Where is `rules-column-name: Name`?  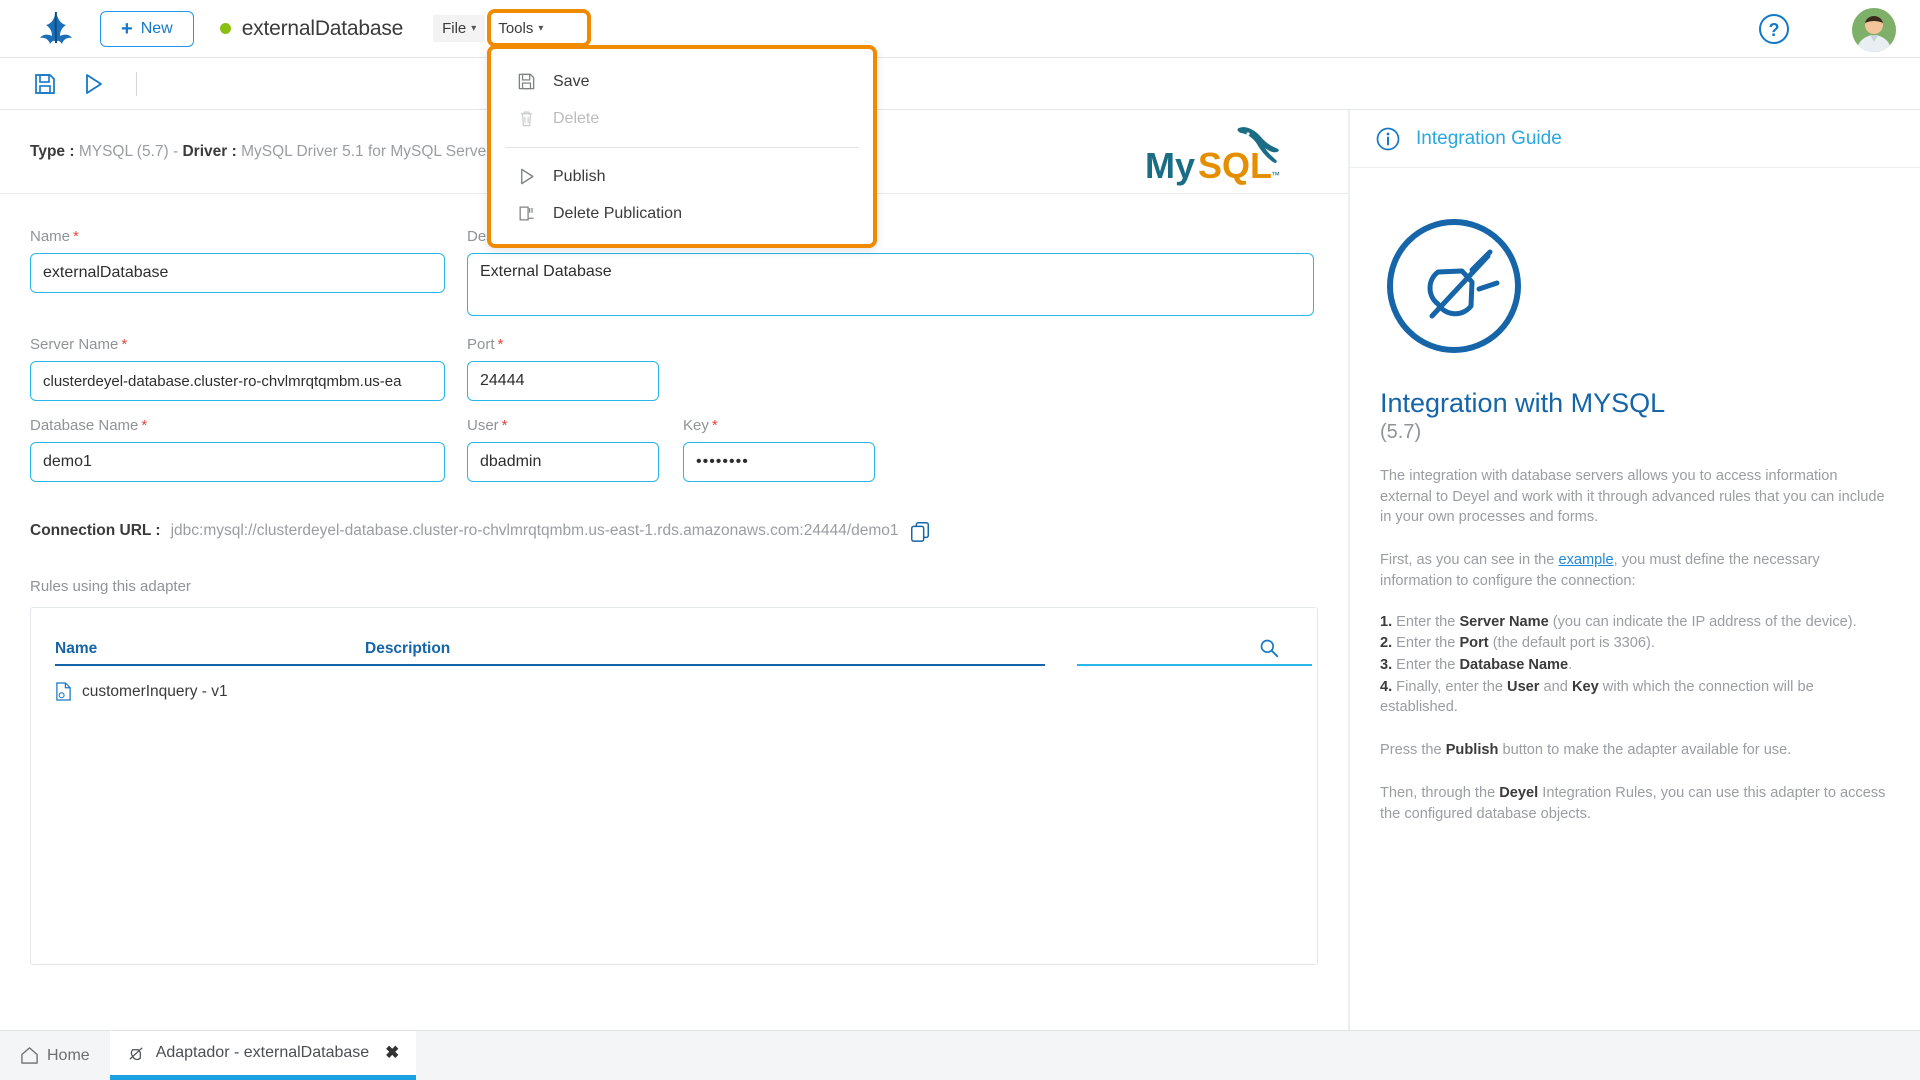 rules-column-name: Name is located at coordinates (210, 653).